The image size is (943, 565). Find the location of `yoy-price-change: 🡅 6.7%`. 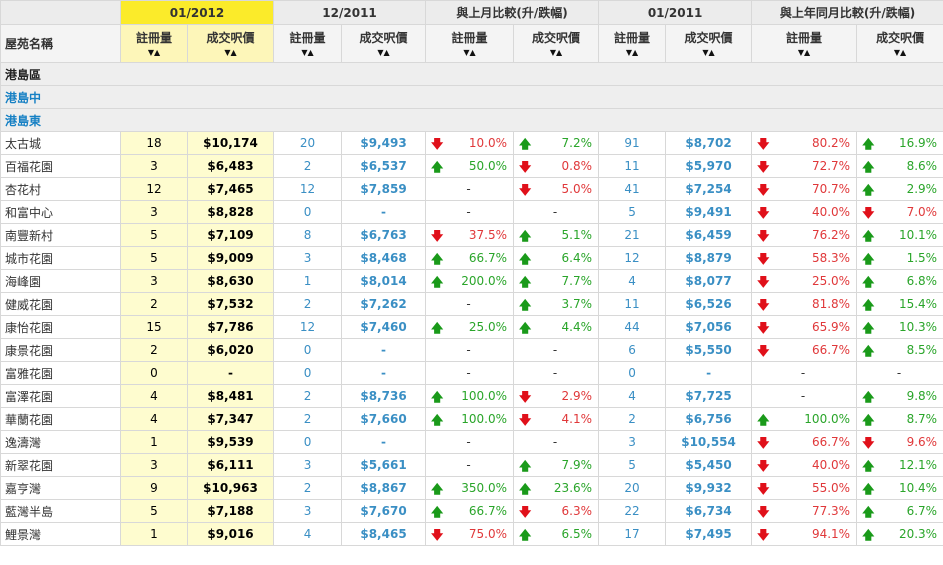

yoy-price-change: 🡅 6.7% is located at coordinates (899, 511).